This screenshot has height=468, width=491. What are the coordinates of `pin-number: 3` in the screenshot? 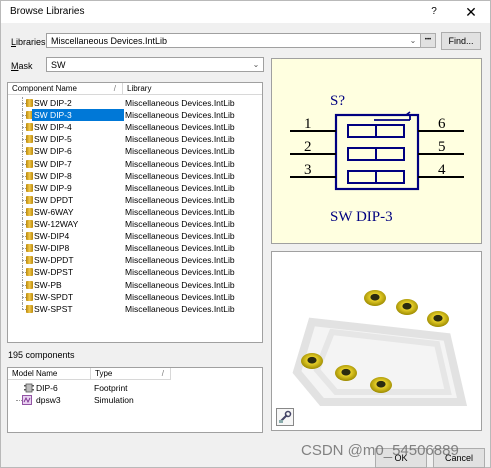 It's located at (308, 170).